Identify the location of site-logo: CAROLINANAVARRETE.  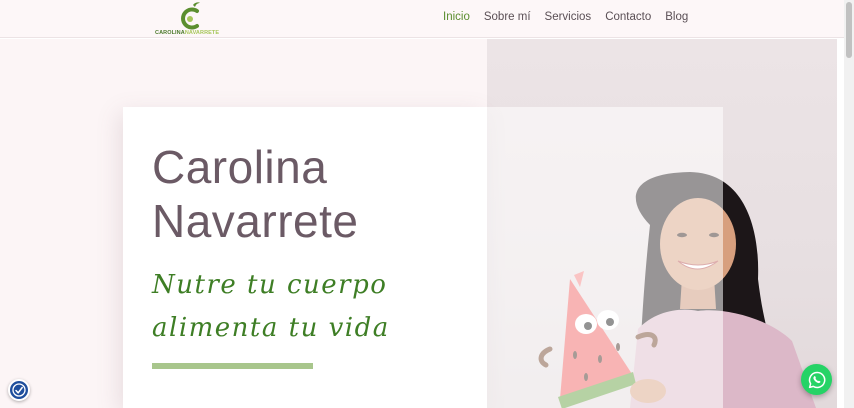
(191, 19).